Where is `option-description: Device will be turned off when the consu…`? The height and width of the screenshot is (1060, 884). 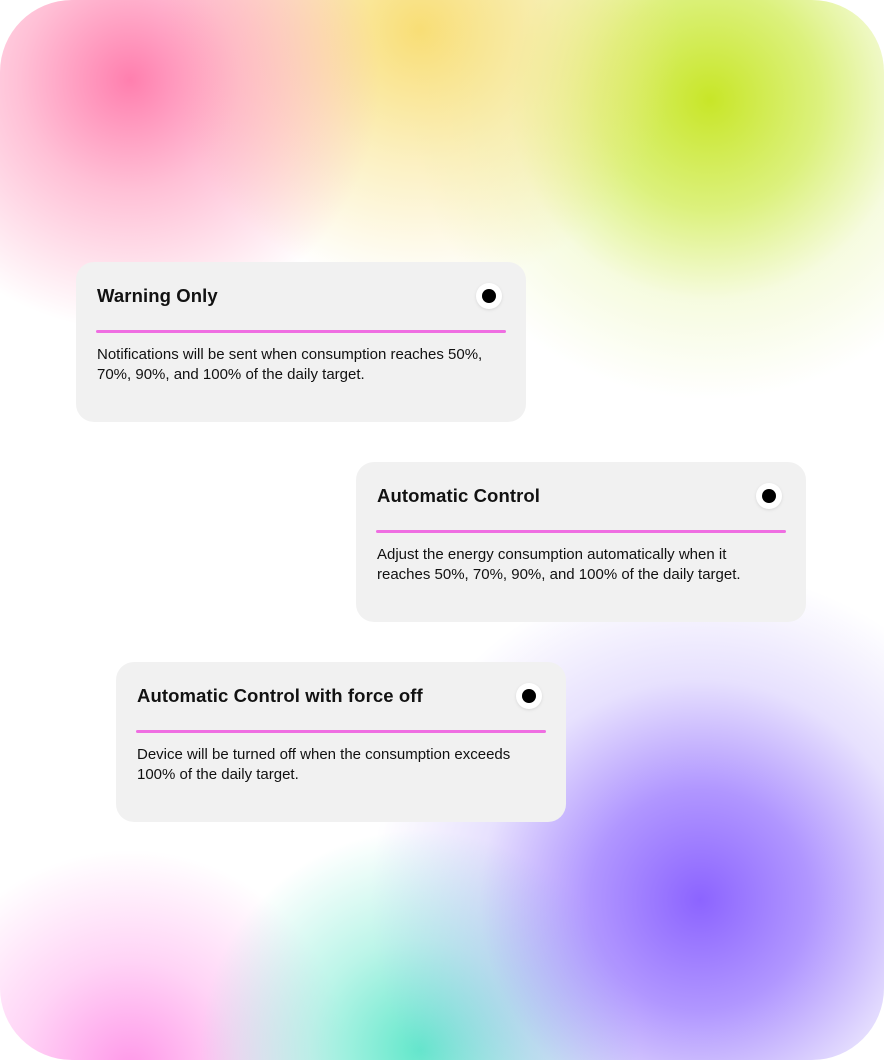
option-description: Device will be turned off when the consu… is located at coordinates (324, 764).